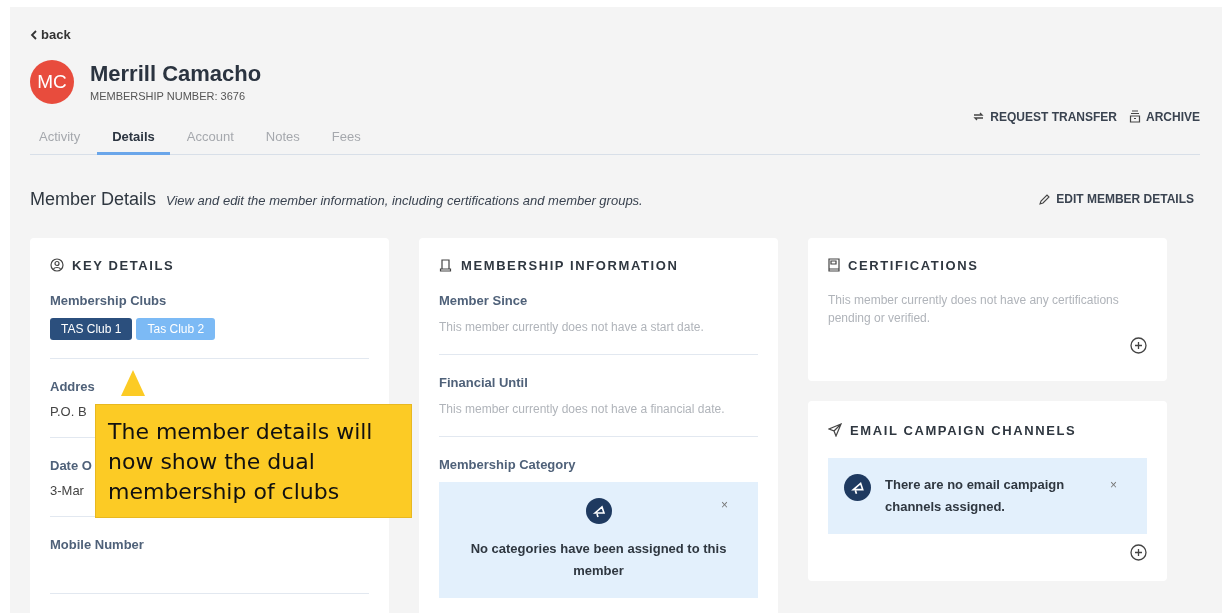 The height and width of the screenshot is (613, 1225). I want to click on empty-message: This member currently does not have any certifications pending or verified., so click(974, 309).